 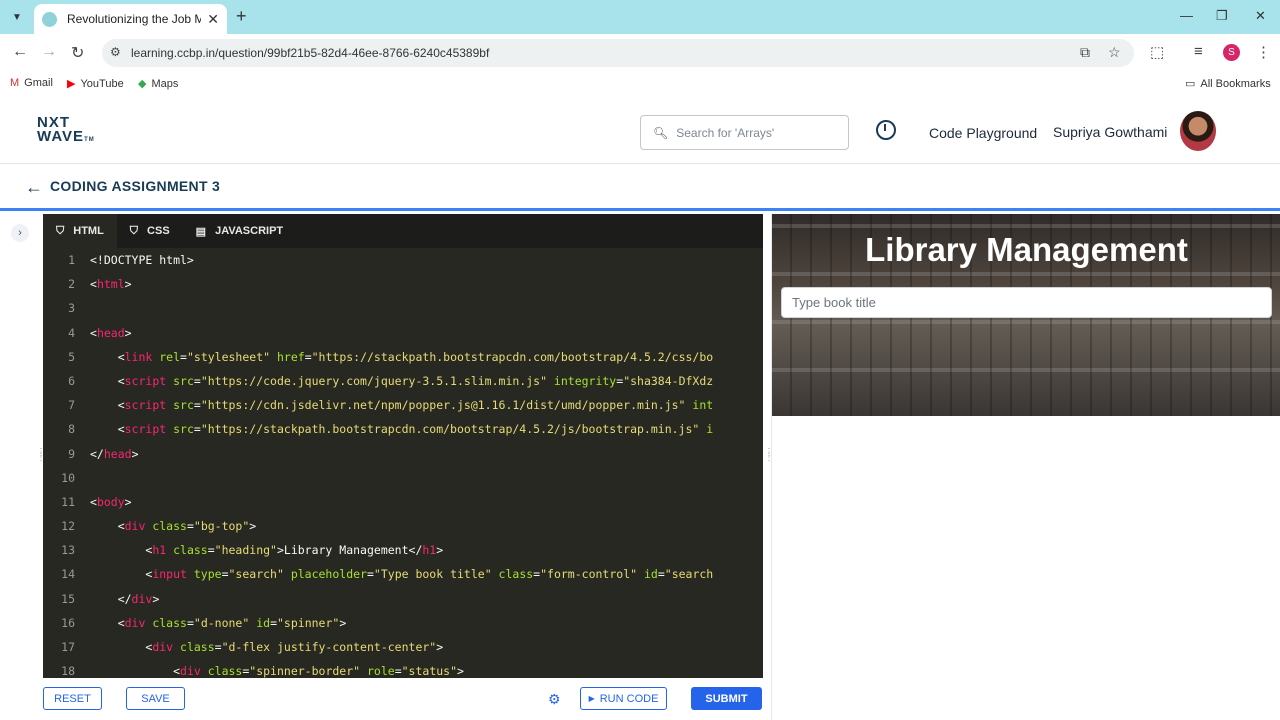 I want to click on back-arrow-icon: ←, so click(x=34, y=187).